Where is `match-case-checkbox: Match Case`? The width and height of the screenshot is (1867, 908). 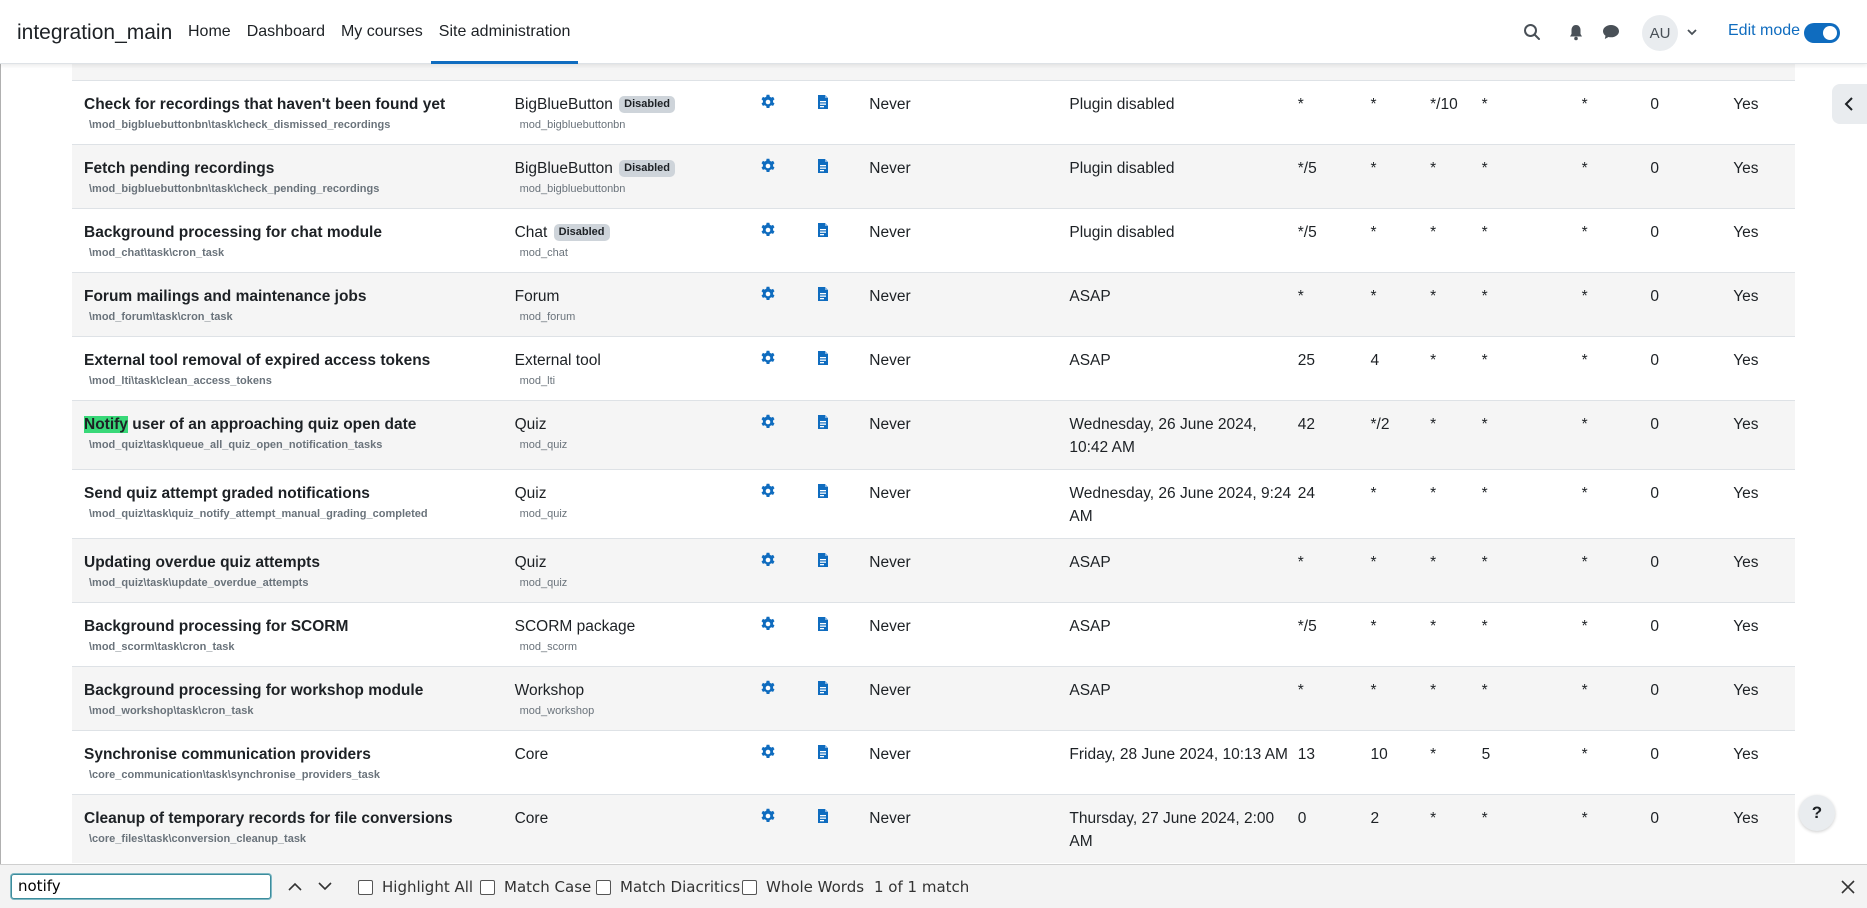 match-case-checkbox: Match Case is located at coordinates (535, 887).